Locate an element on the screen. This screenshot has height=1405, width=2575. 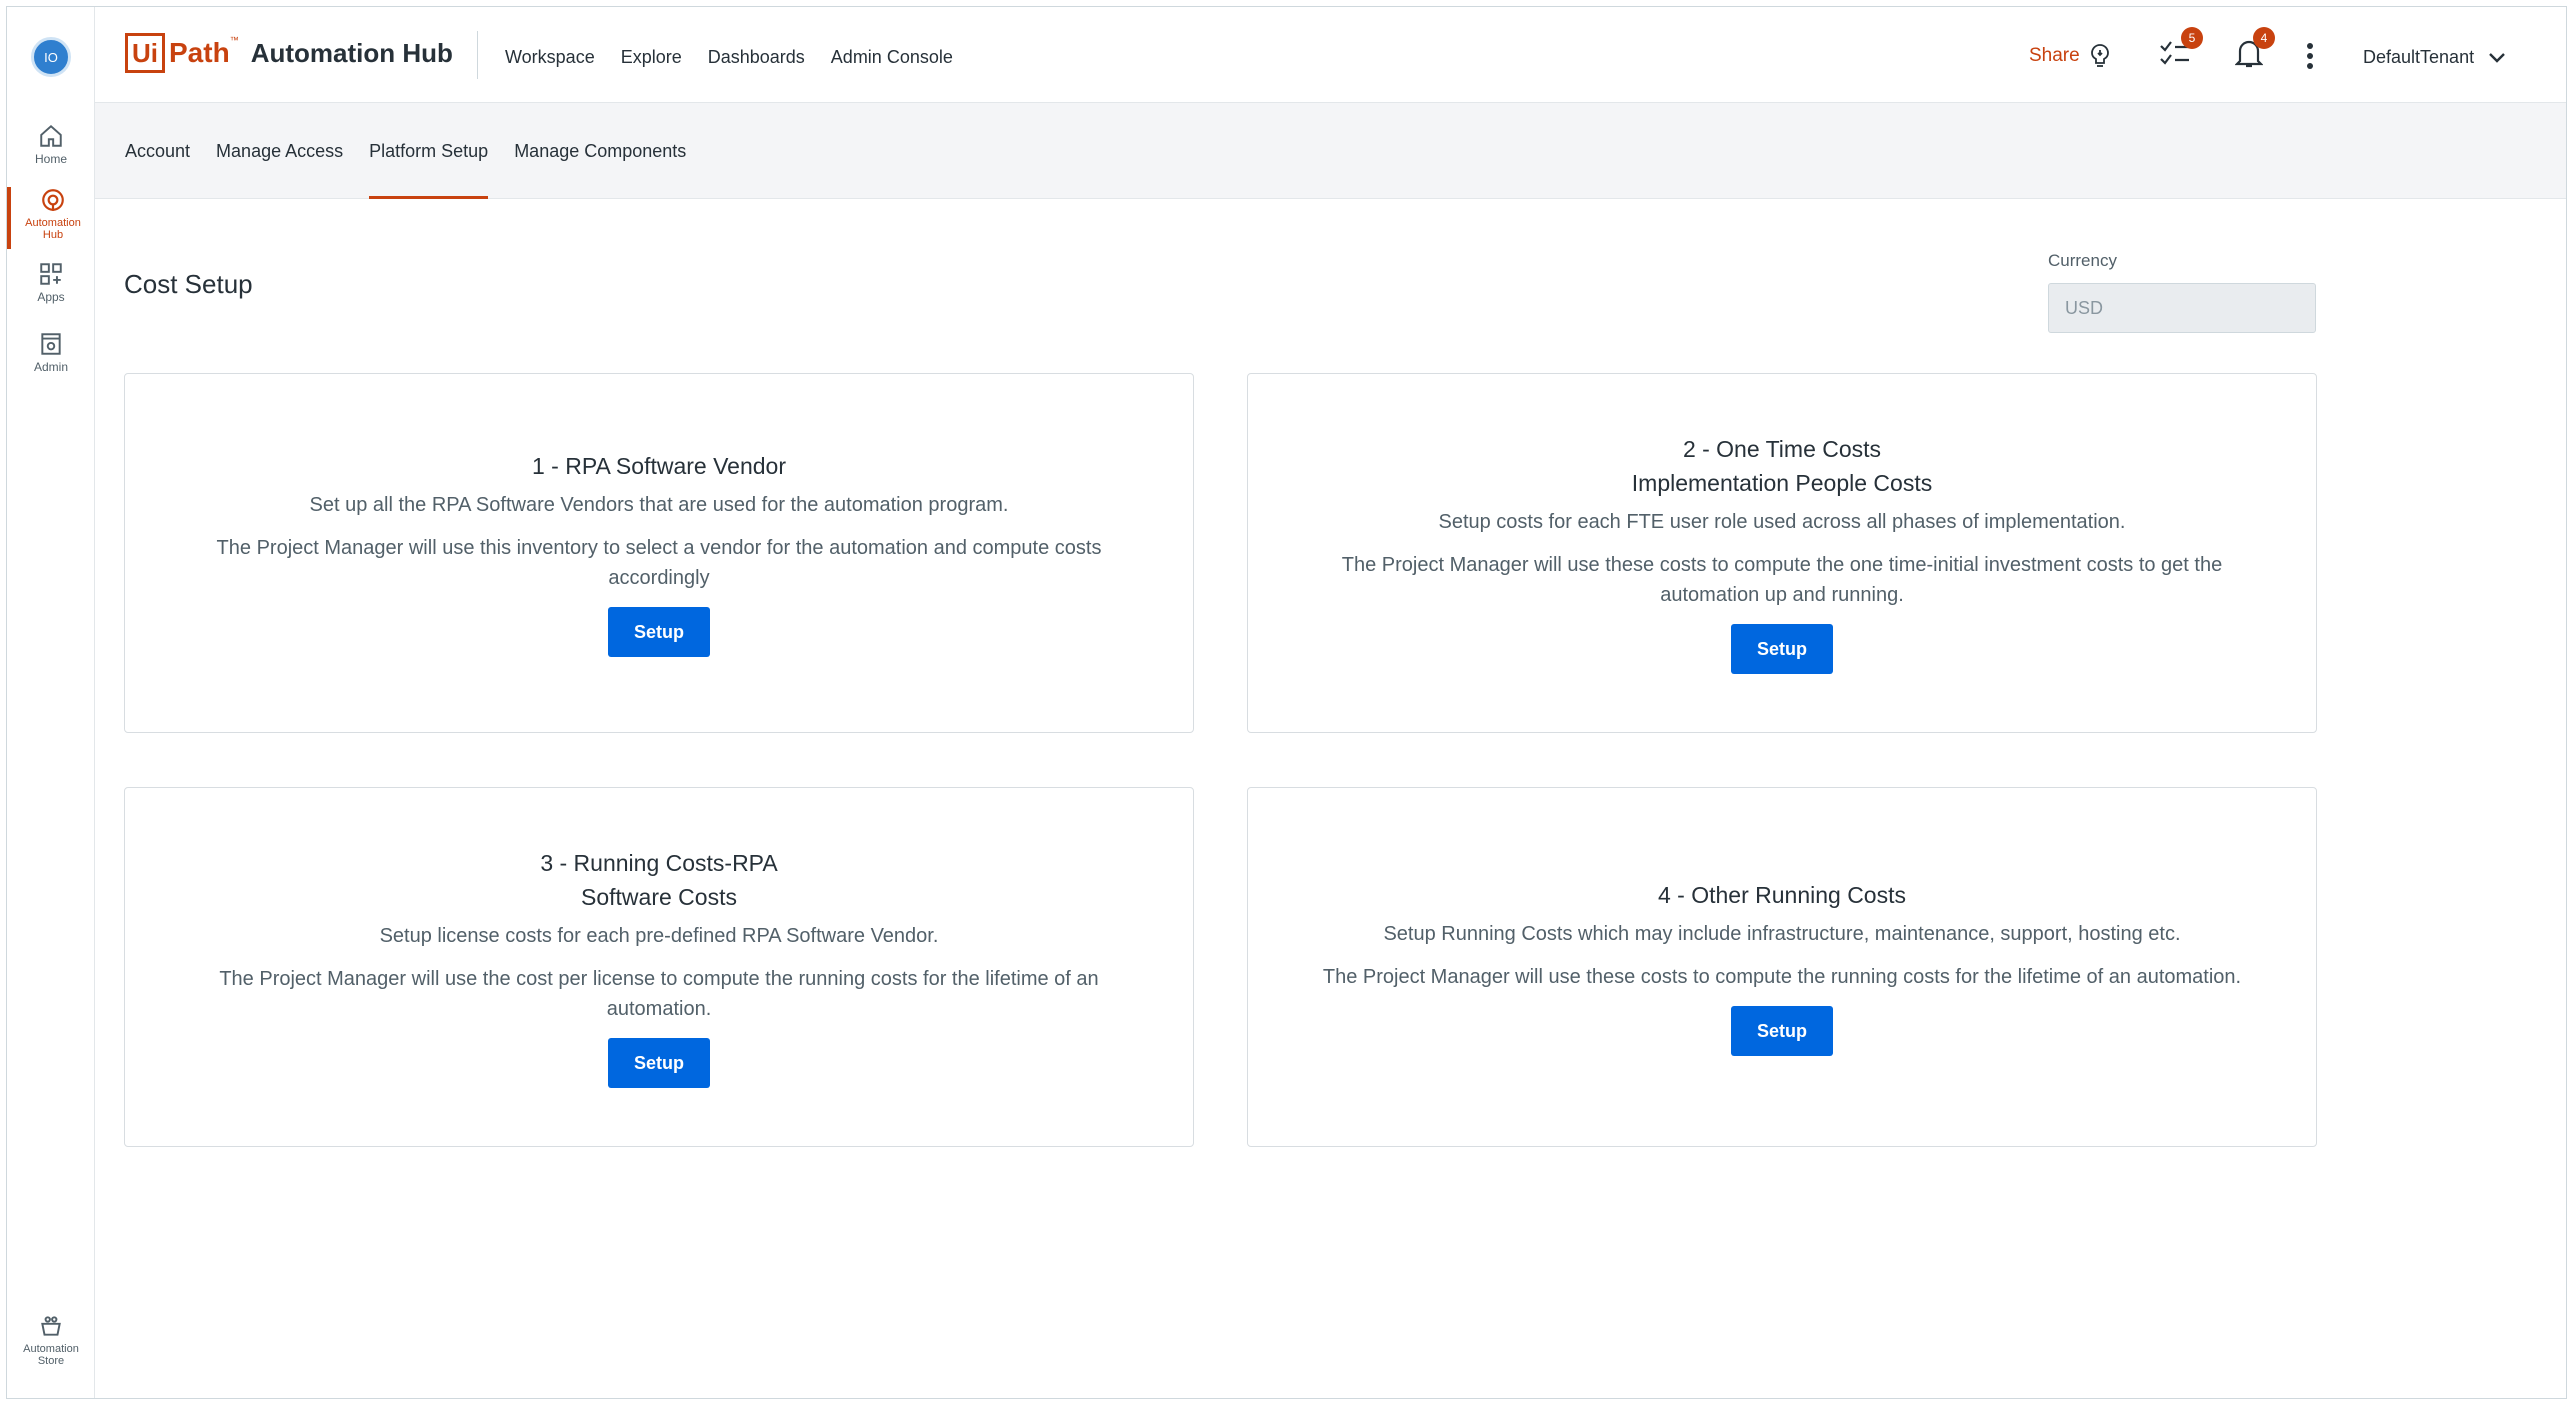
more-vertical-icon is located at coordinates (2310, 56).